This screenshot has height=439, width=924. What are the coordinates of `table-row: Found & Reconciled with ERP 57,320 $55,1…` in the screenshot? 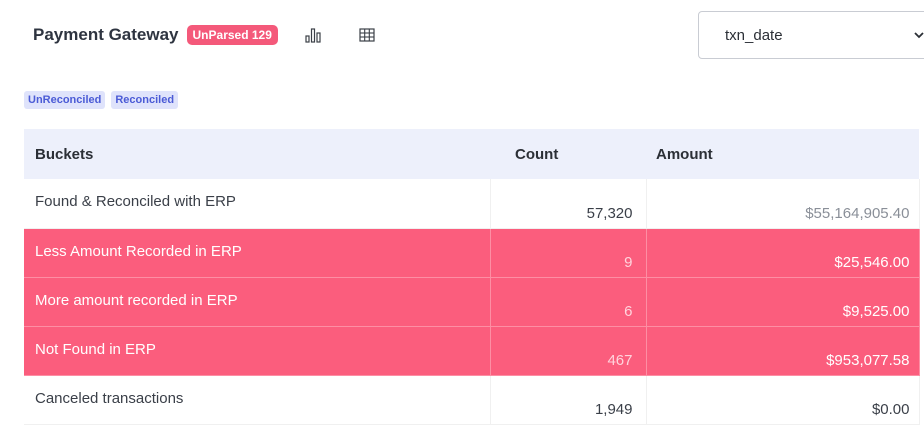 It's located at (472, 204).